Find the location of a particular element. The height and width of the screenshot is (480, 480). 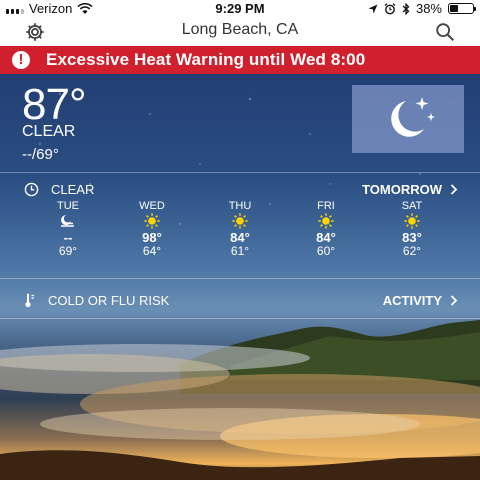

activity-link: ACTIVITY is located at coordinates (420, 300).